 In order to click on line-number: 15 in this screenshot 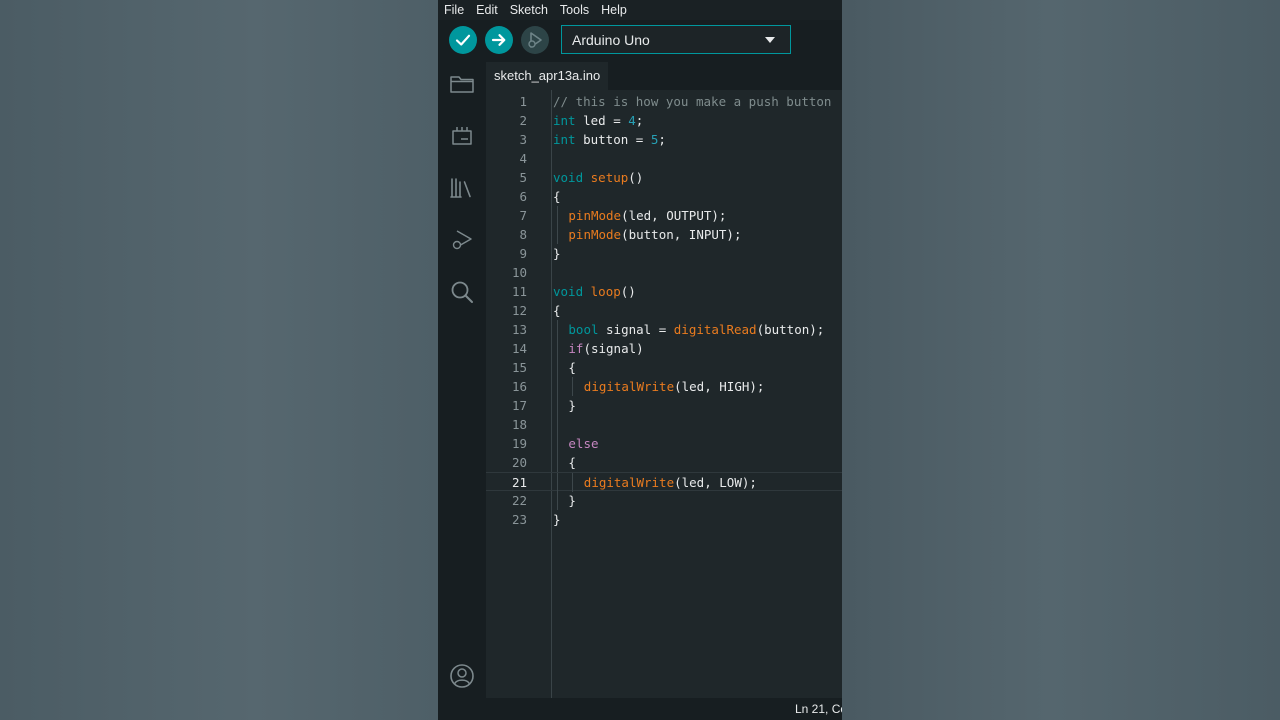, I will do `click(519, 367)`.